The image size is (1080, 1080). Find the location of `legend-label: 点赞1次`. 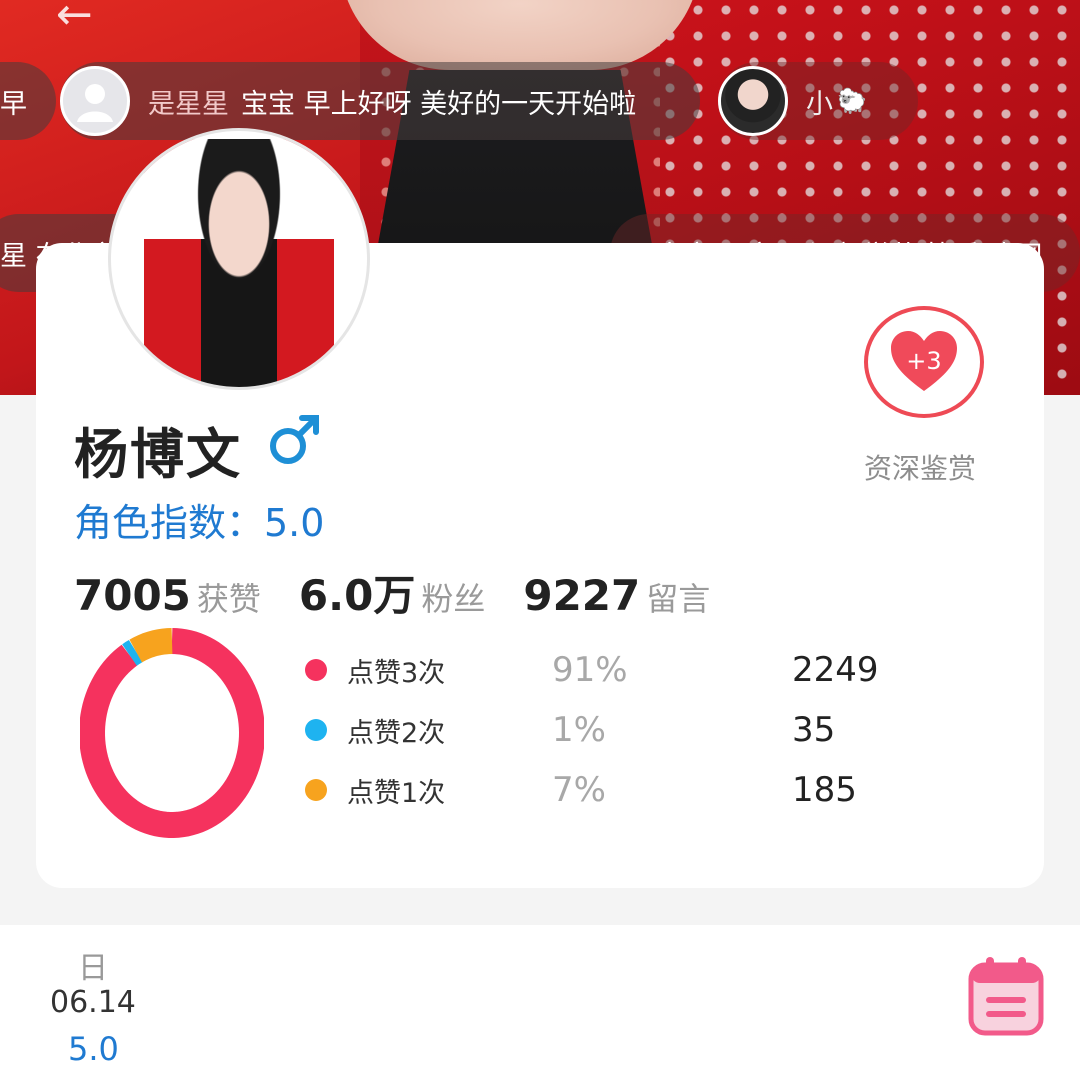

legend-label: 点赞1次 is located at coordinates (396, 793).